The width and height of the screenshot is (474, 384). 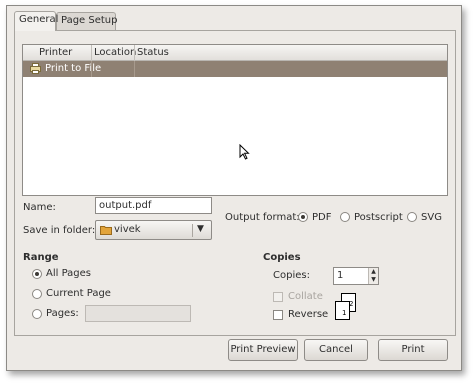 I want to click on page-order-icon: 2 1, so click(x=345, y=306).